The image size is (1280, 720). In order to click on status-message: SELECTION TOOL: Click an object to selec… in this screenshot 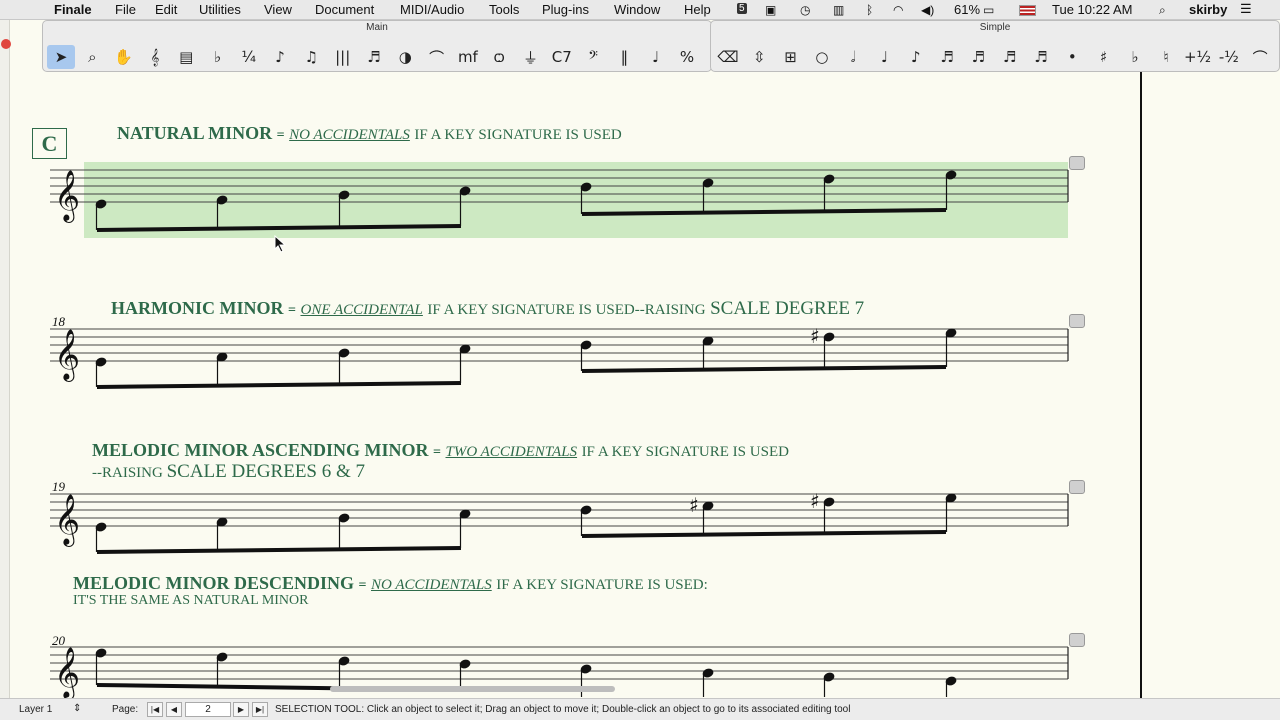, I will do `click(563, 709)`.